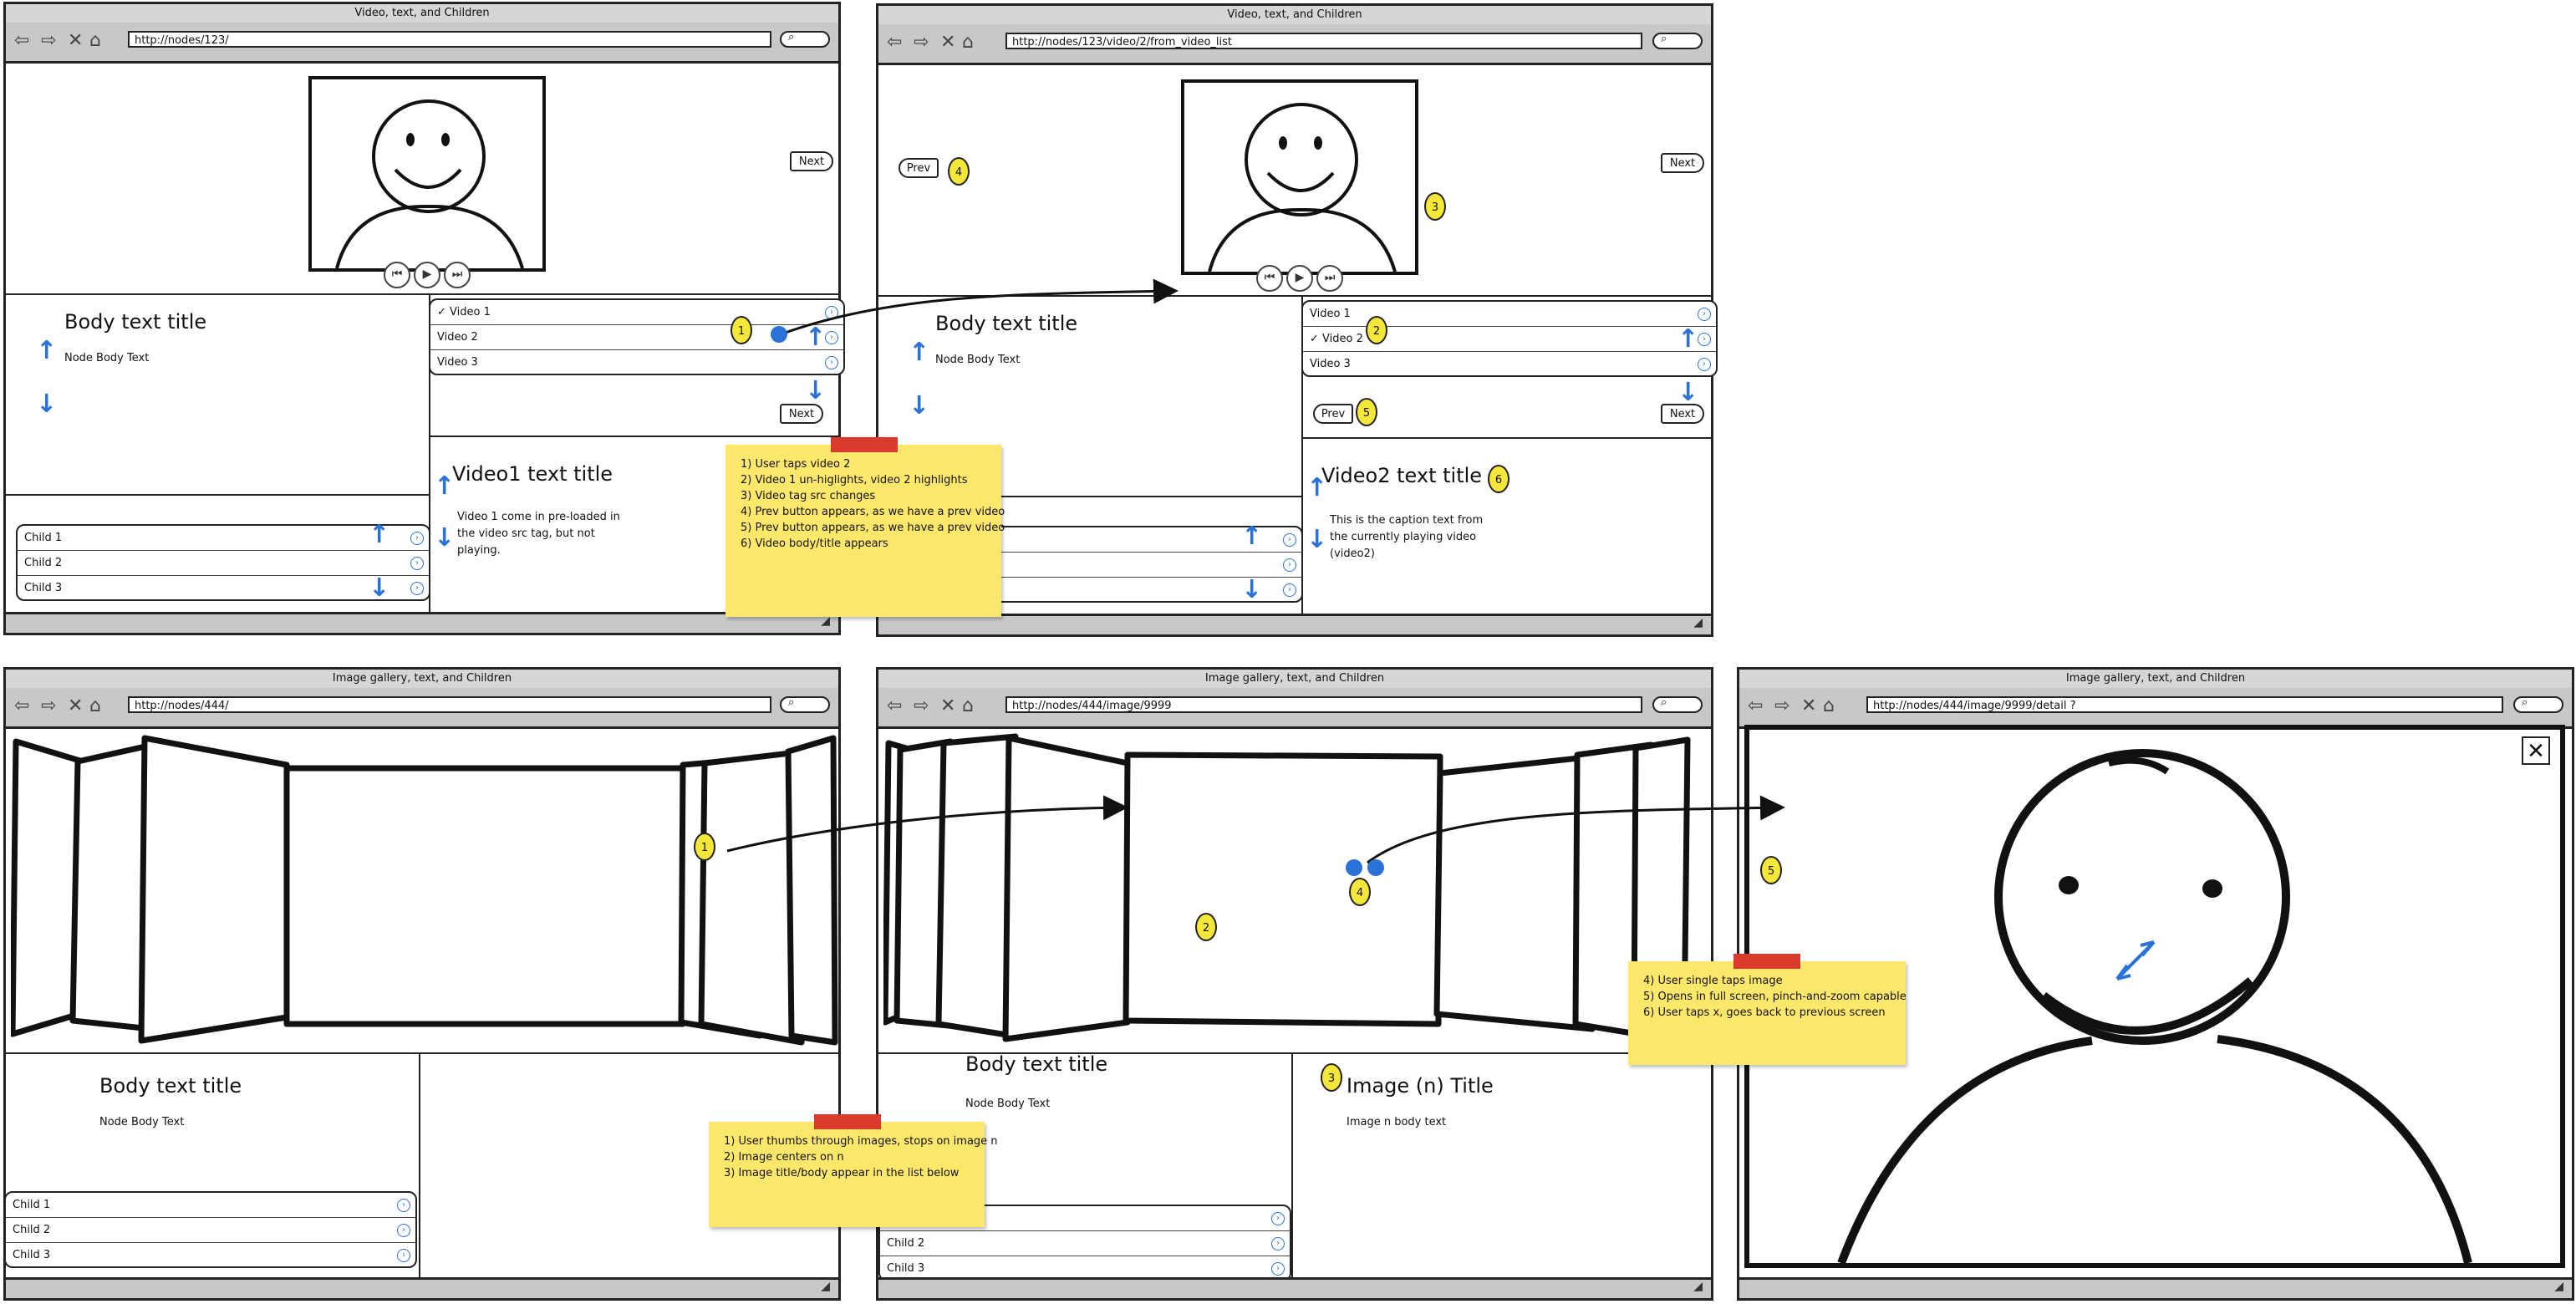 The image size is (2576, 1304). Describe the element at coordinates (2184, 704) in the screenshot. I see `address-bar: http://nodes/444/image/9999/detail ?` at that location.